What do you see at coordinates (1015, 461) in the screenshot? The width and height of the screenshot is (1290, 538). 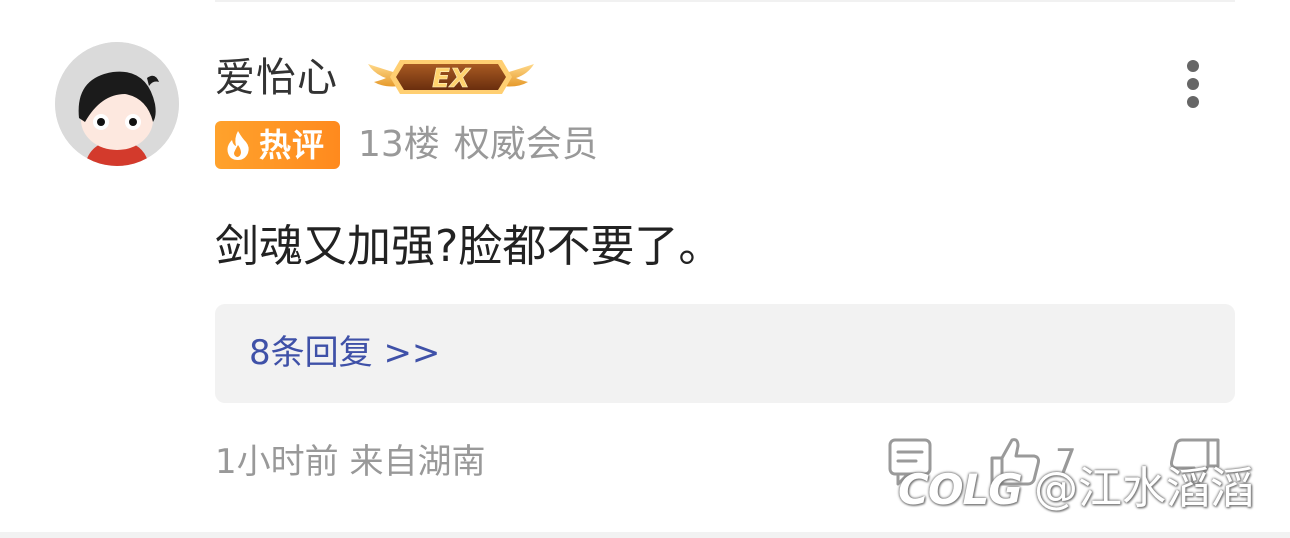 I see `thumbs-up-icon` at bounding box center [1015, 461].